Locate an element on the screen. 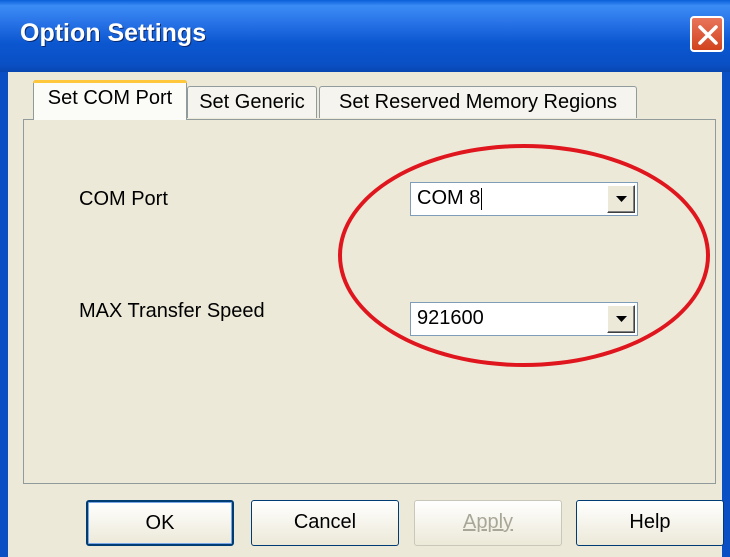 This screenshot has width=730, height=557. tab-set-com-port: Set COM Port is located at coordinates (110, 100).